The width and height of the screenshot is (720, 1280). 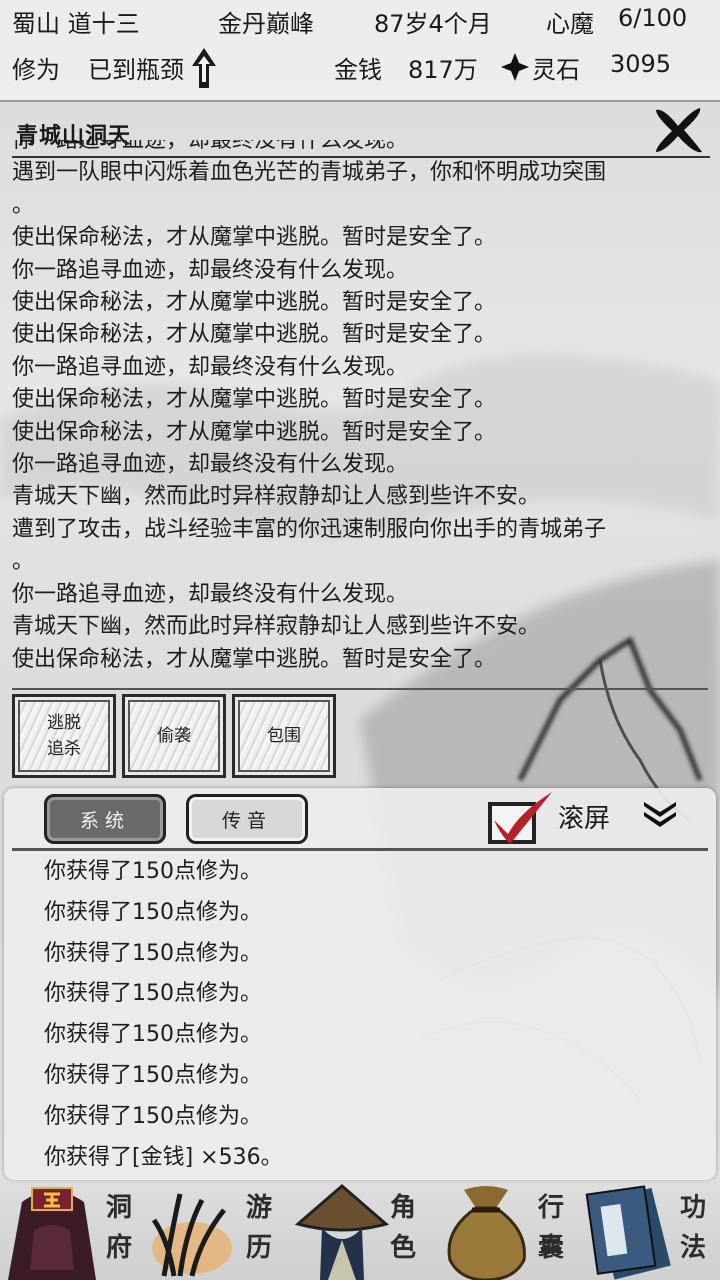 What do you see at coordinates (486, 1233) in the screenshot?
I see `bag-icon` at bounding box center [486, 1233].